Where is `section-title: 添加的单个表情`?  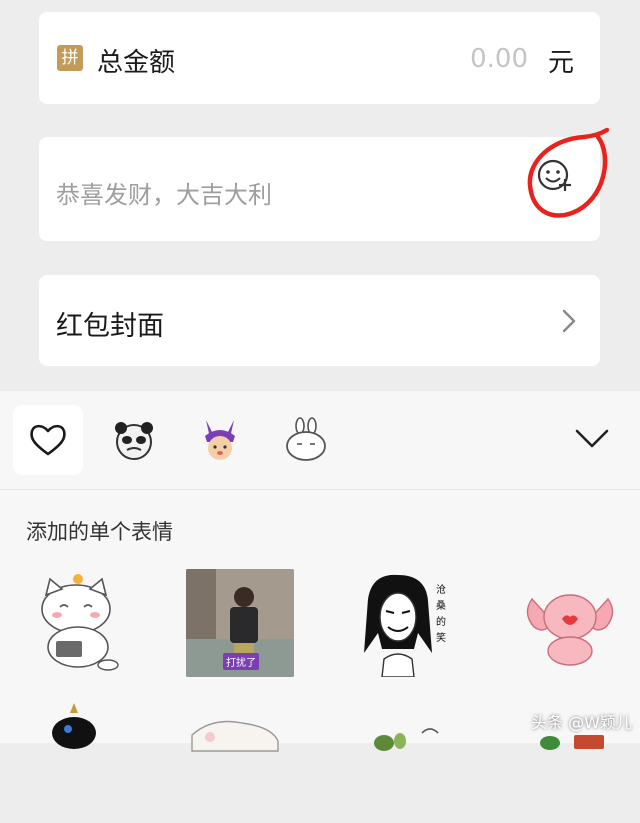
section-title: 添加的单个表情 is located at coordinates (99, 532).